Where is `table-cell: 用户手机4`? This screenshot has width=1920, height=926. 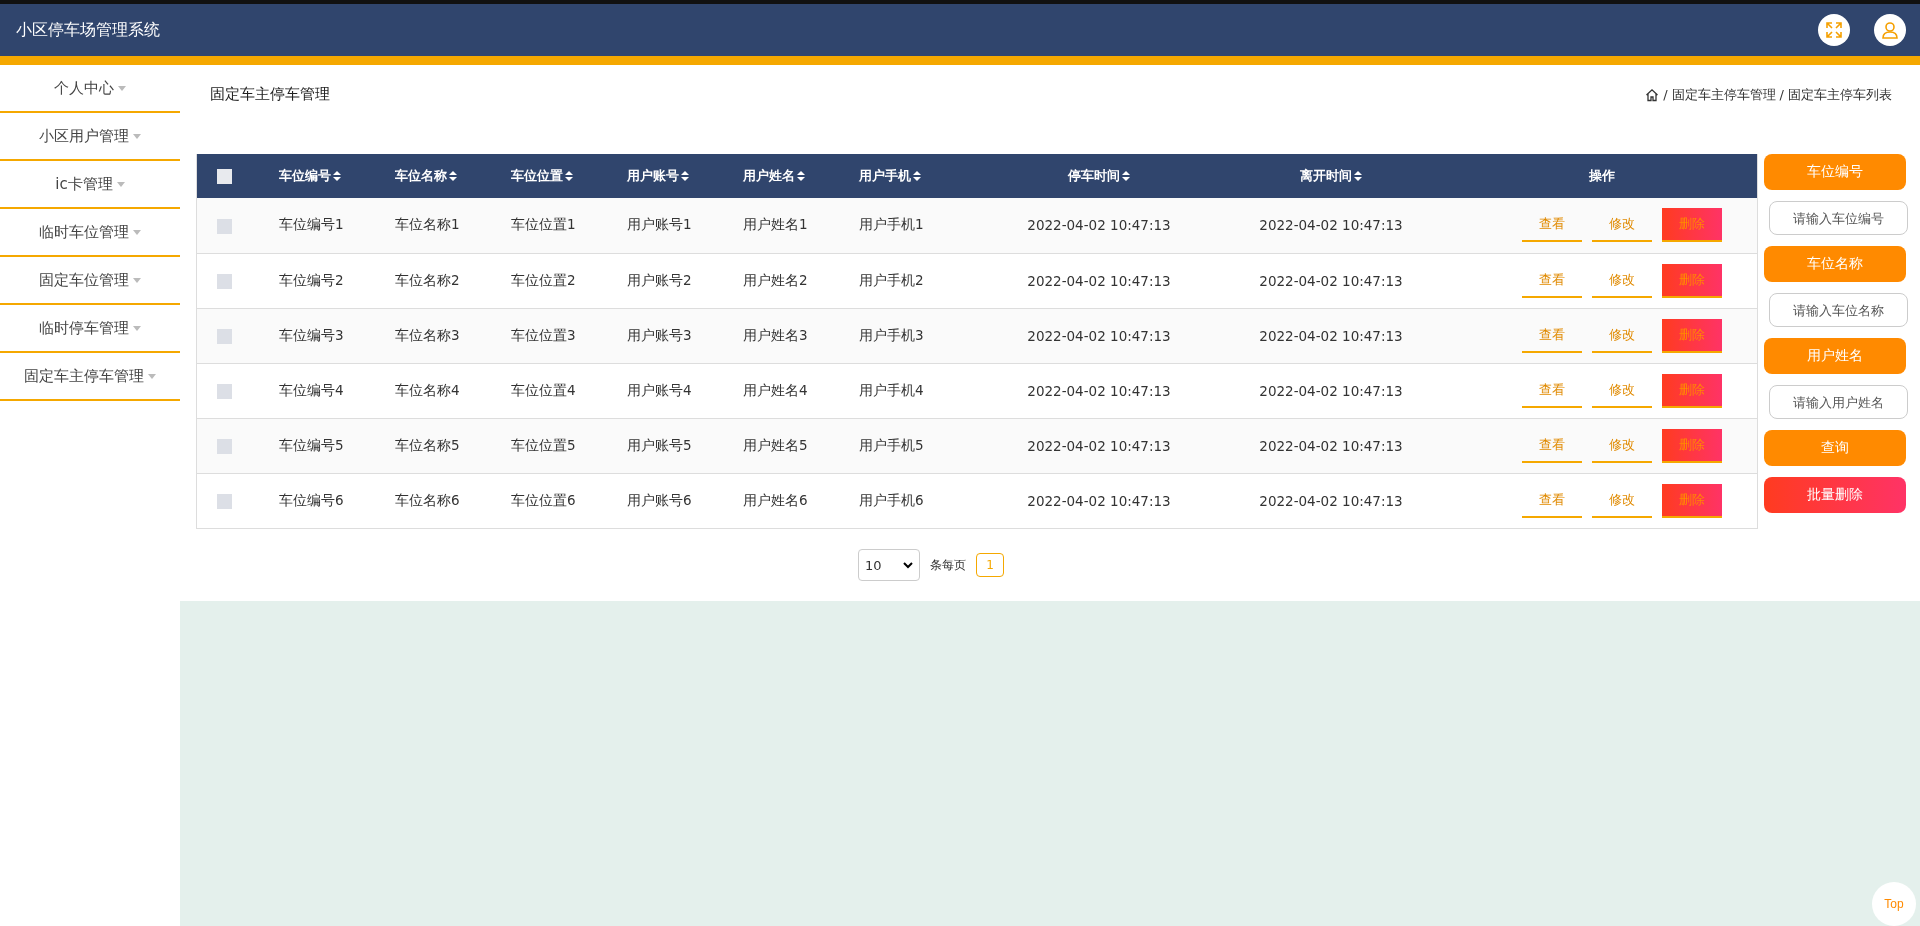 table-cell: 用户手机4 is located at coordinates (891, 389).